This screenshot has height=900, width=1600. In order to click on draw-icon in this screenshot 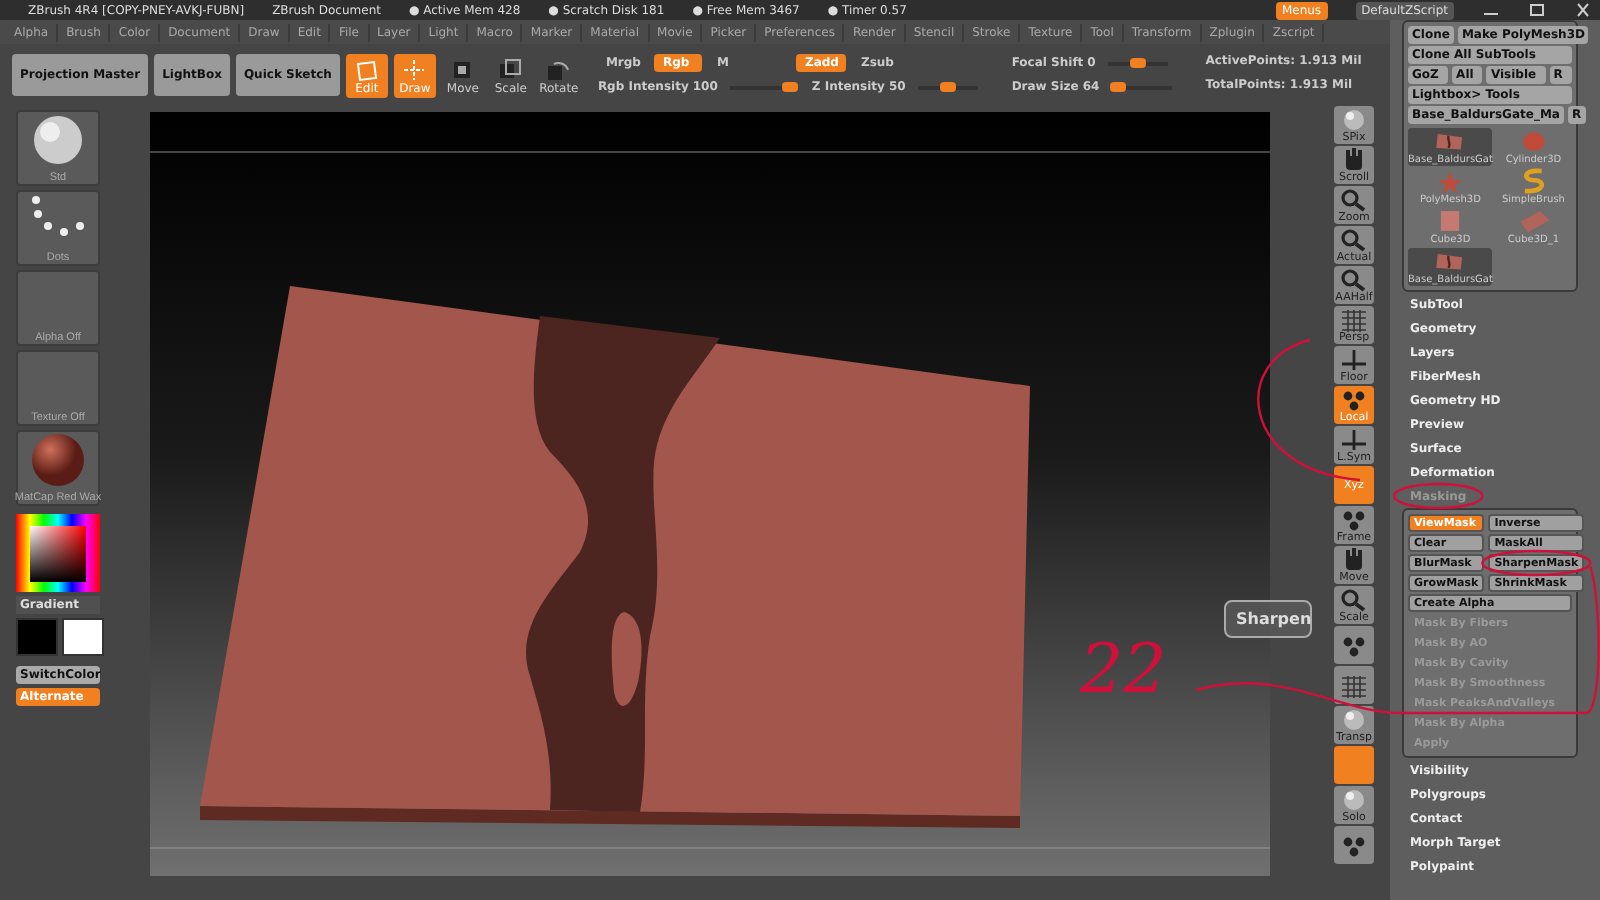, I will do `click(414, 69)`.